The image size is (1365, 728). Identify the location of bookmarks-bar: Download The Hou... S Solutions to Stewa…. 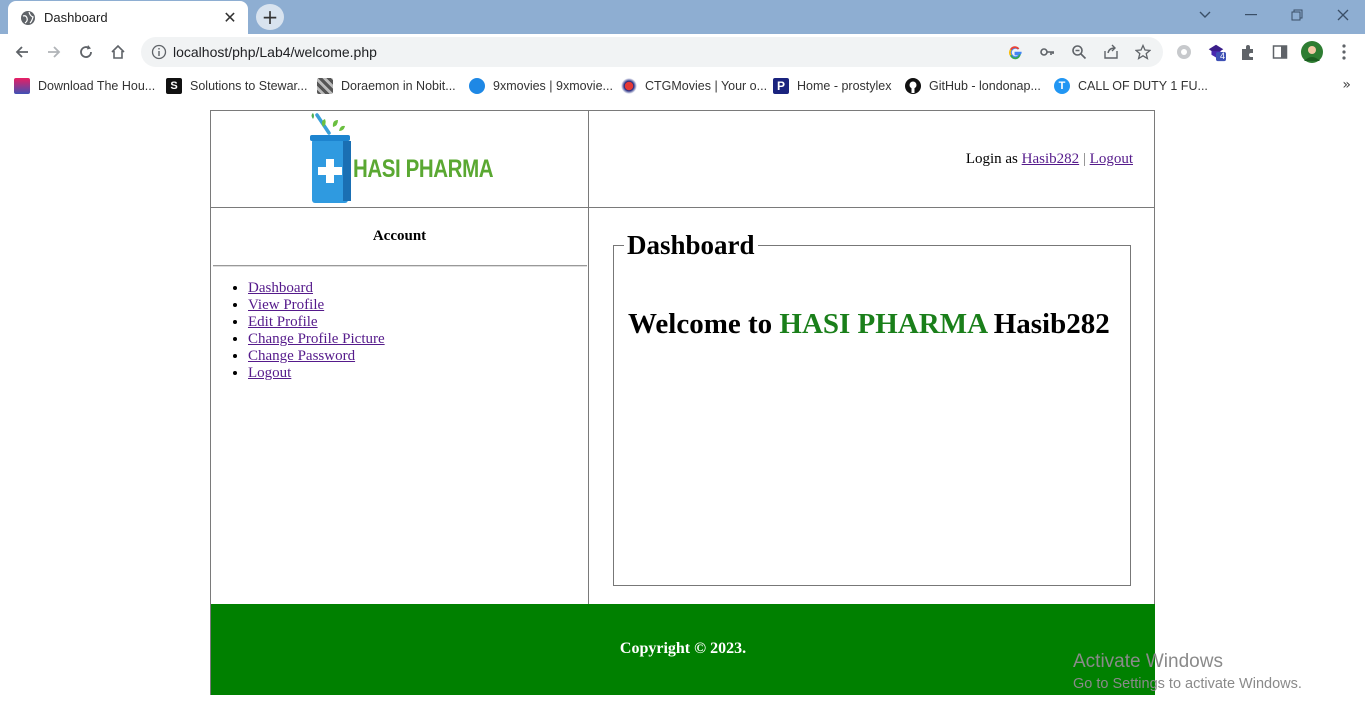
(682, 86).